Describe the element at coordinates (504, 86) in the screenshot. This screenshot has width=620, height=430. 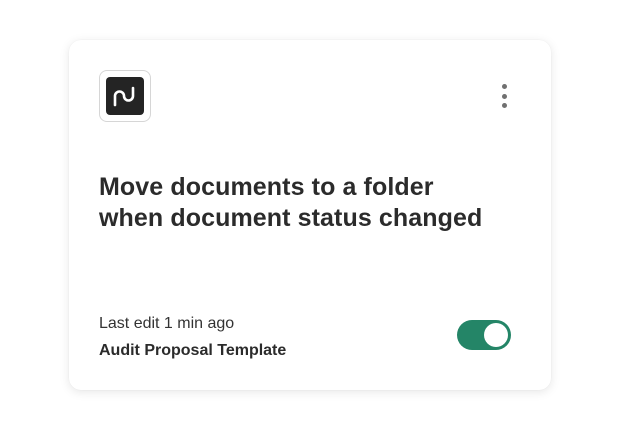
I see `more-vertical-icon` at that location.